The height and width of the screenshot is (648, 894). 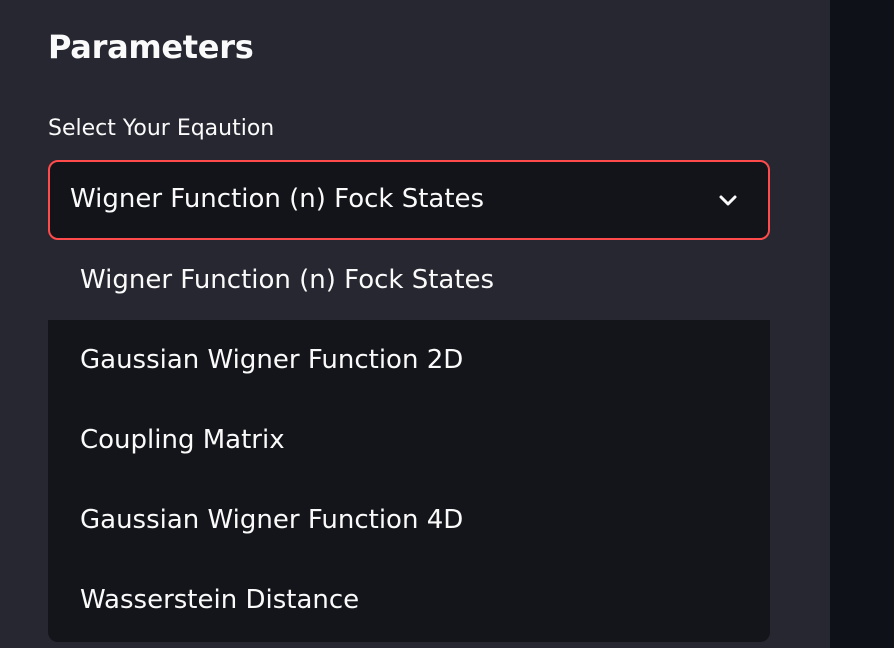 I want to click on dropdown-option: Gaussian Wigner Function 2D, so click(x=409, y=360).